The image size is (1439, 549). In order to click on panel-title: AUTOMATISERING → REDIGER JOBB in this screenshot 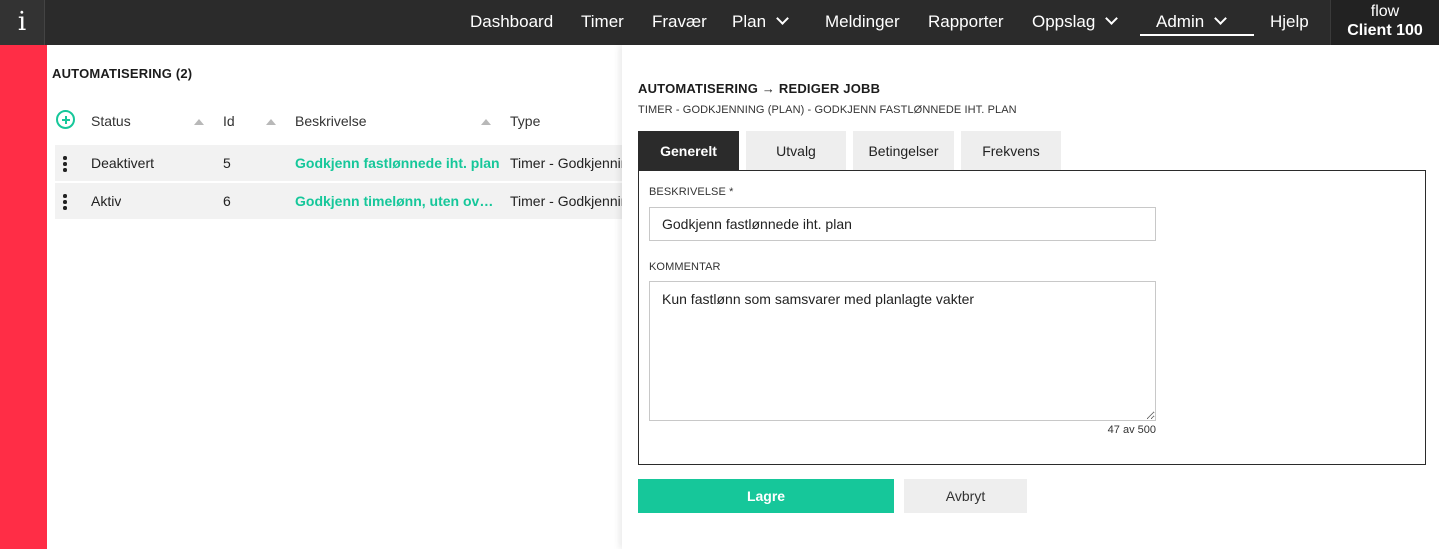, I will do `click(759, 88)`.